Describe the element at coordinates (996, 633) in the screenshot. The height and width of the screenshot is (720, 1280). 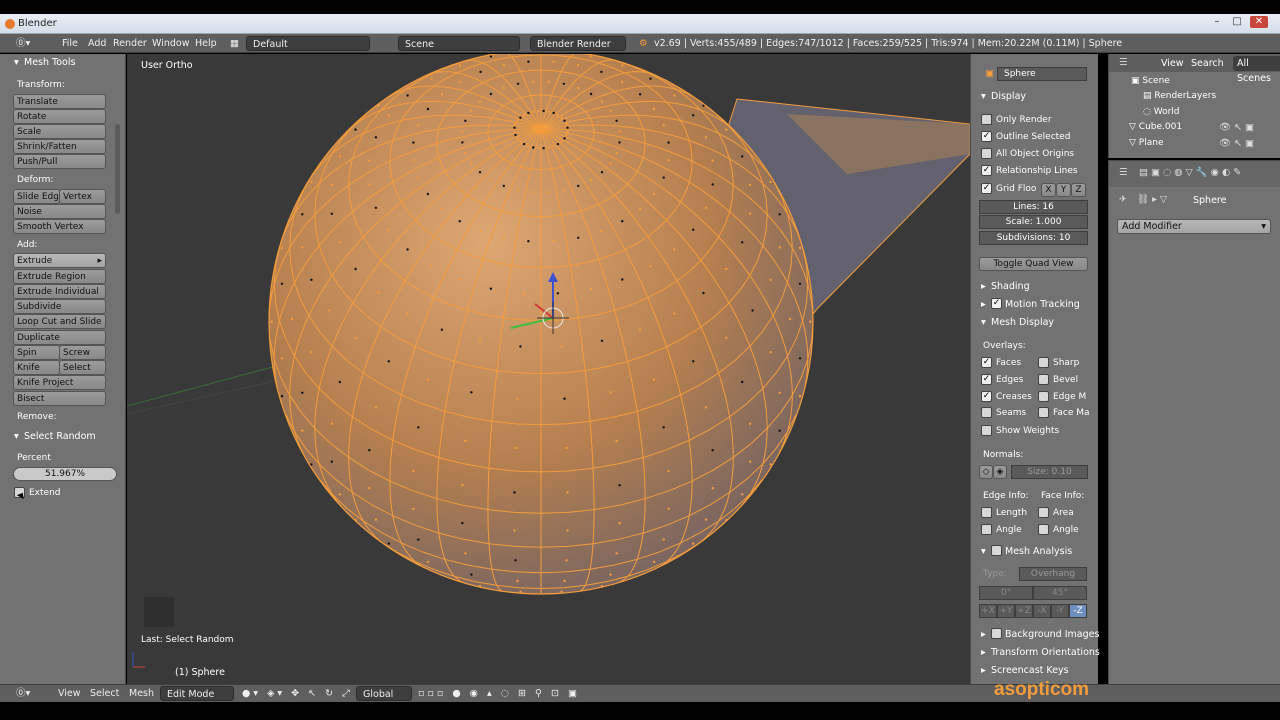
I see `background-images-checkbox` at that location.